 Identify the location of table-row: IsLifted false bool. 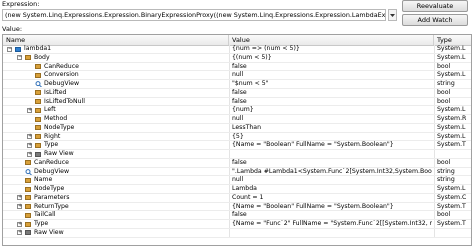
(237, 93).